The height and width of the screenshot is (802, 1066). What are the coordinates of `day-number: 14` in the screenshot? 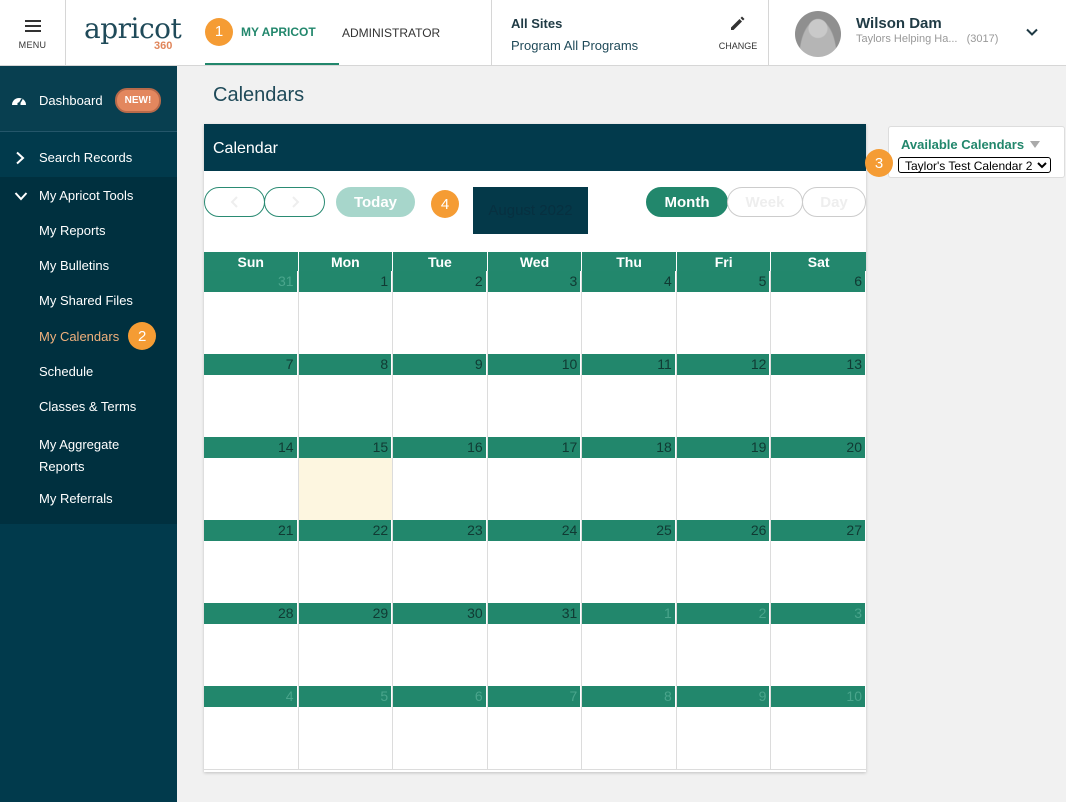 It's located at (251, 447).